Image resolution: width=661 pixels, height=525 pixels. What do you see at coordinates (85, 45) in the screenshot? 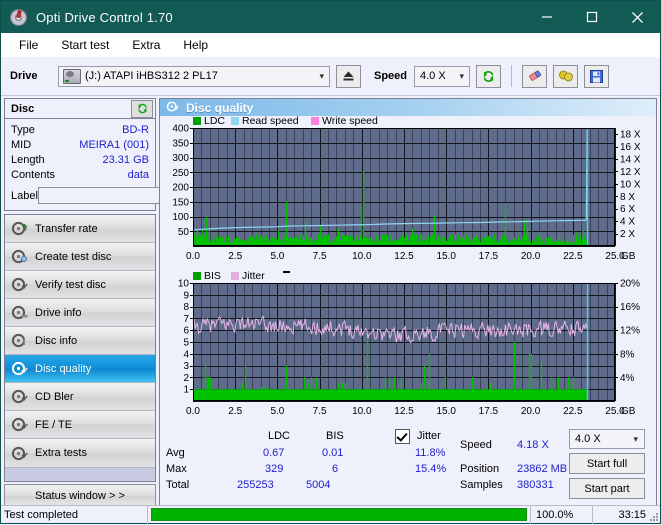
I see `menu-start-test: Start test` at bounding box center [85, 45].